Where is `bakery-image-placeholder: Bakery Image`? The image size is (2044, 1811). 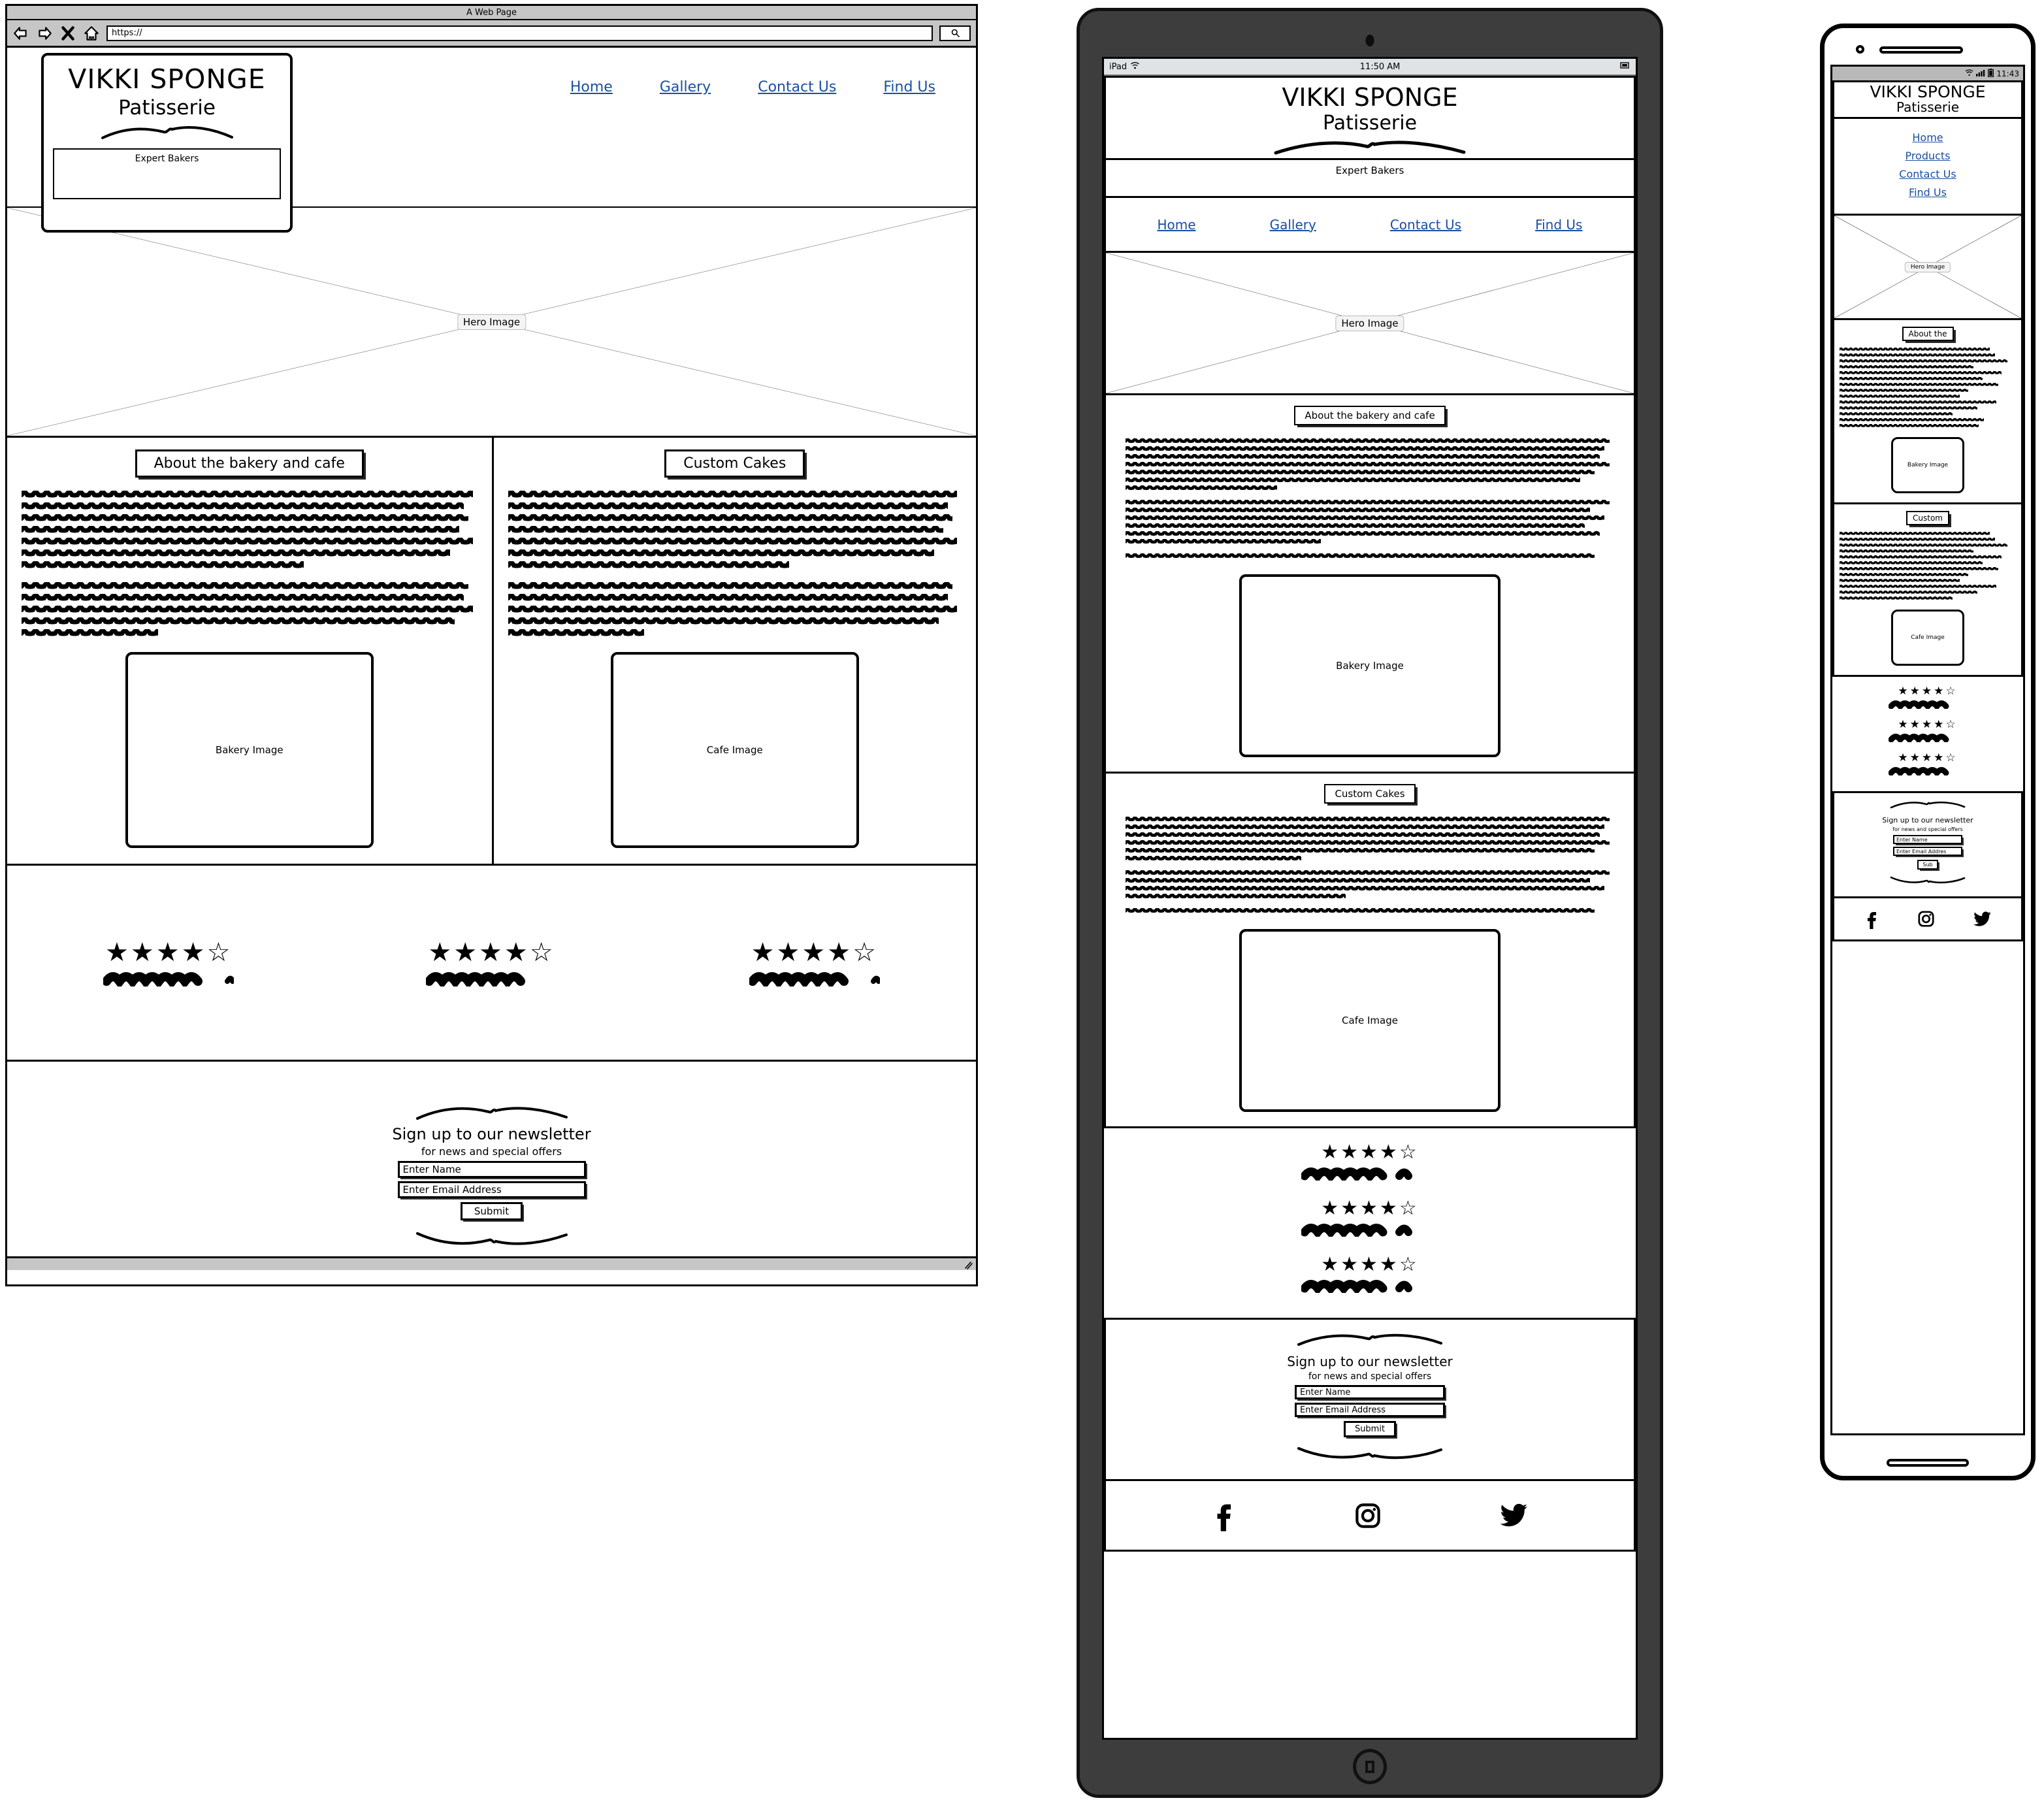 bakery-image-placeholder: Bakery Image is located at coordinates (1927, 465).